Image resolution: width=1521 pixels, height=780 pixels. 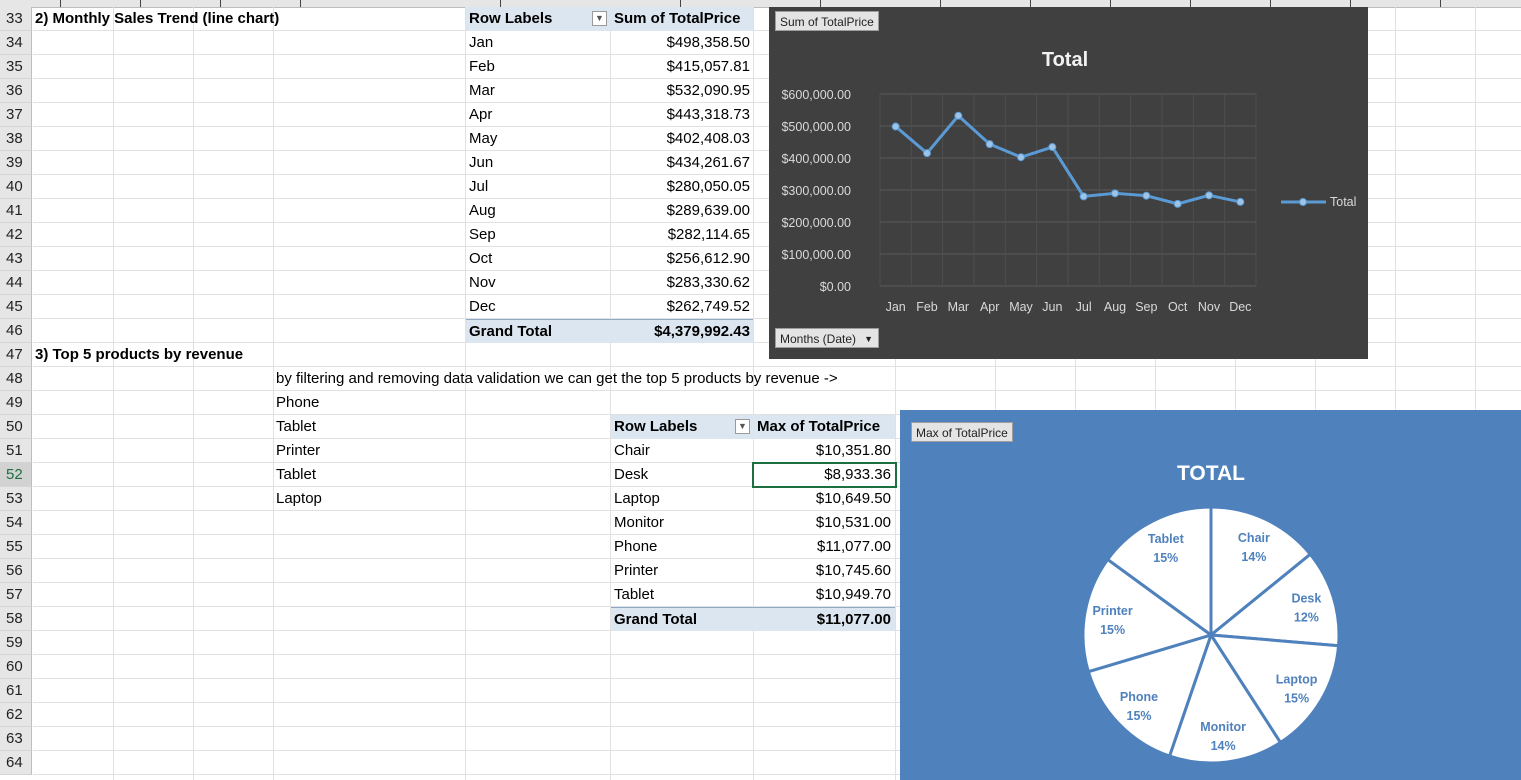 I want to click on pivot2-row-label: Laptop, so click(x=682, y=499).